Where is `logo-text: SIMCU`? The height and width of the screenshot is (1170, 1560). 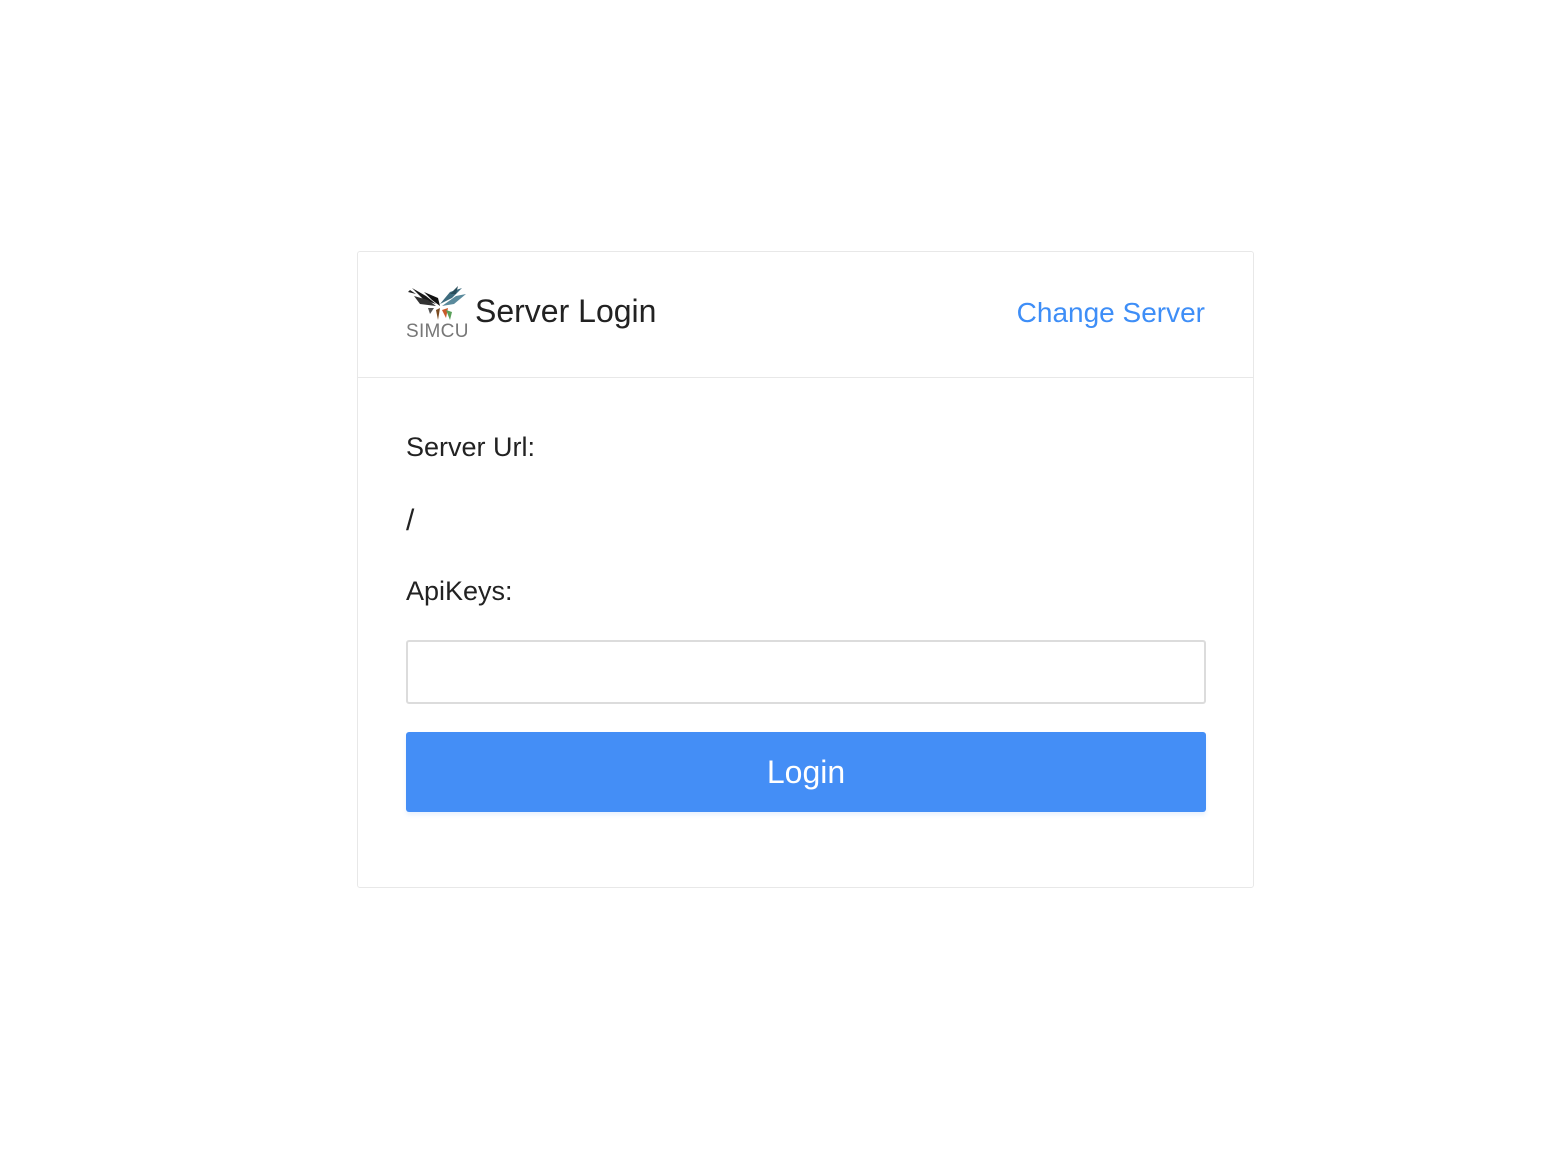 logo-text: SIMCU is located at coordinates (437, 331).